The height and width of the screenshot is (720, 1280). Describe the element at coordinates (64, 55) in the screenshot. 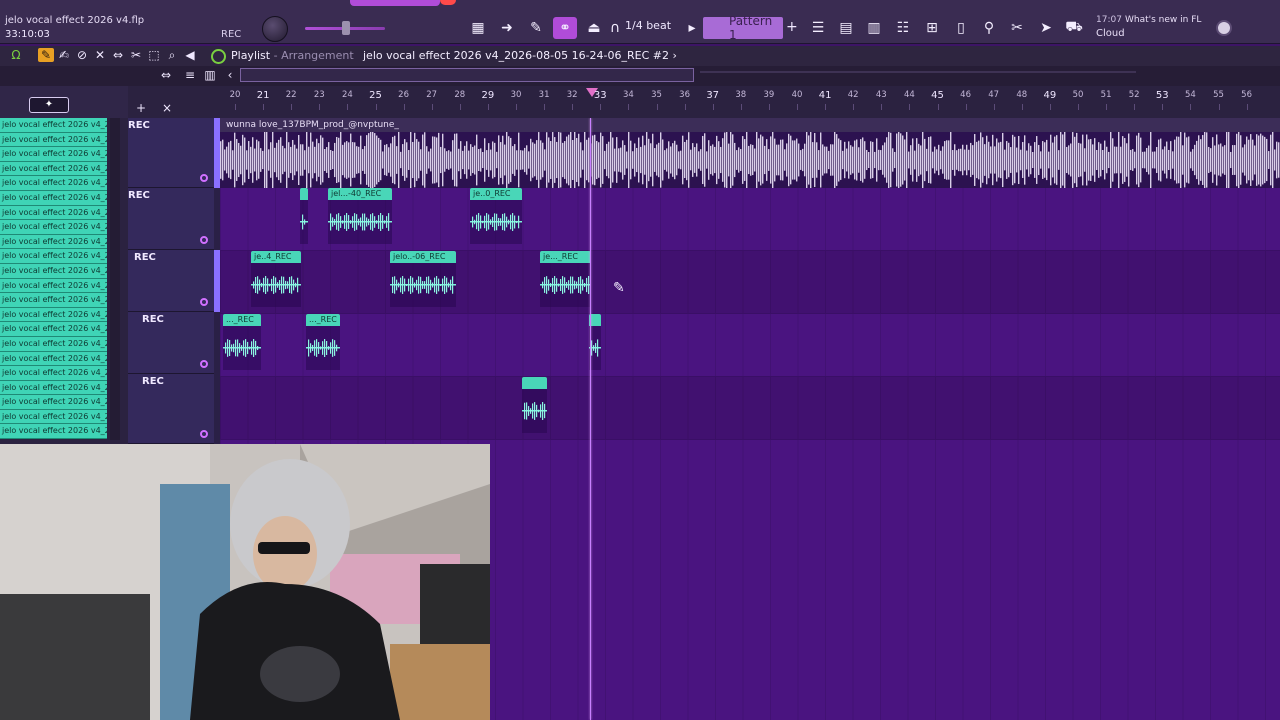

I see `paint-tool-icon: ✍` at that location.